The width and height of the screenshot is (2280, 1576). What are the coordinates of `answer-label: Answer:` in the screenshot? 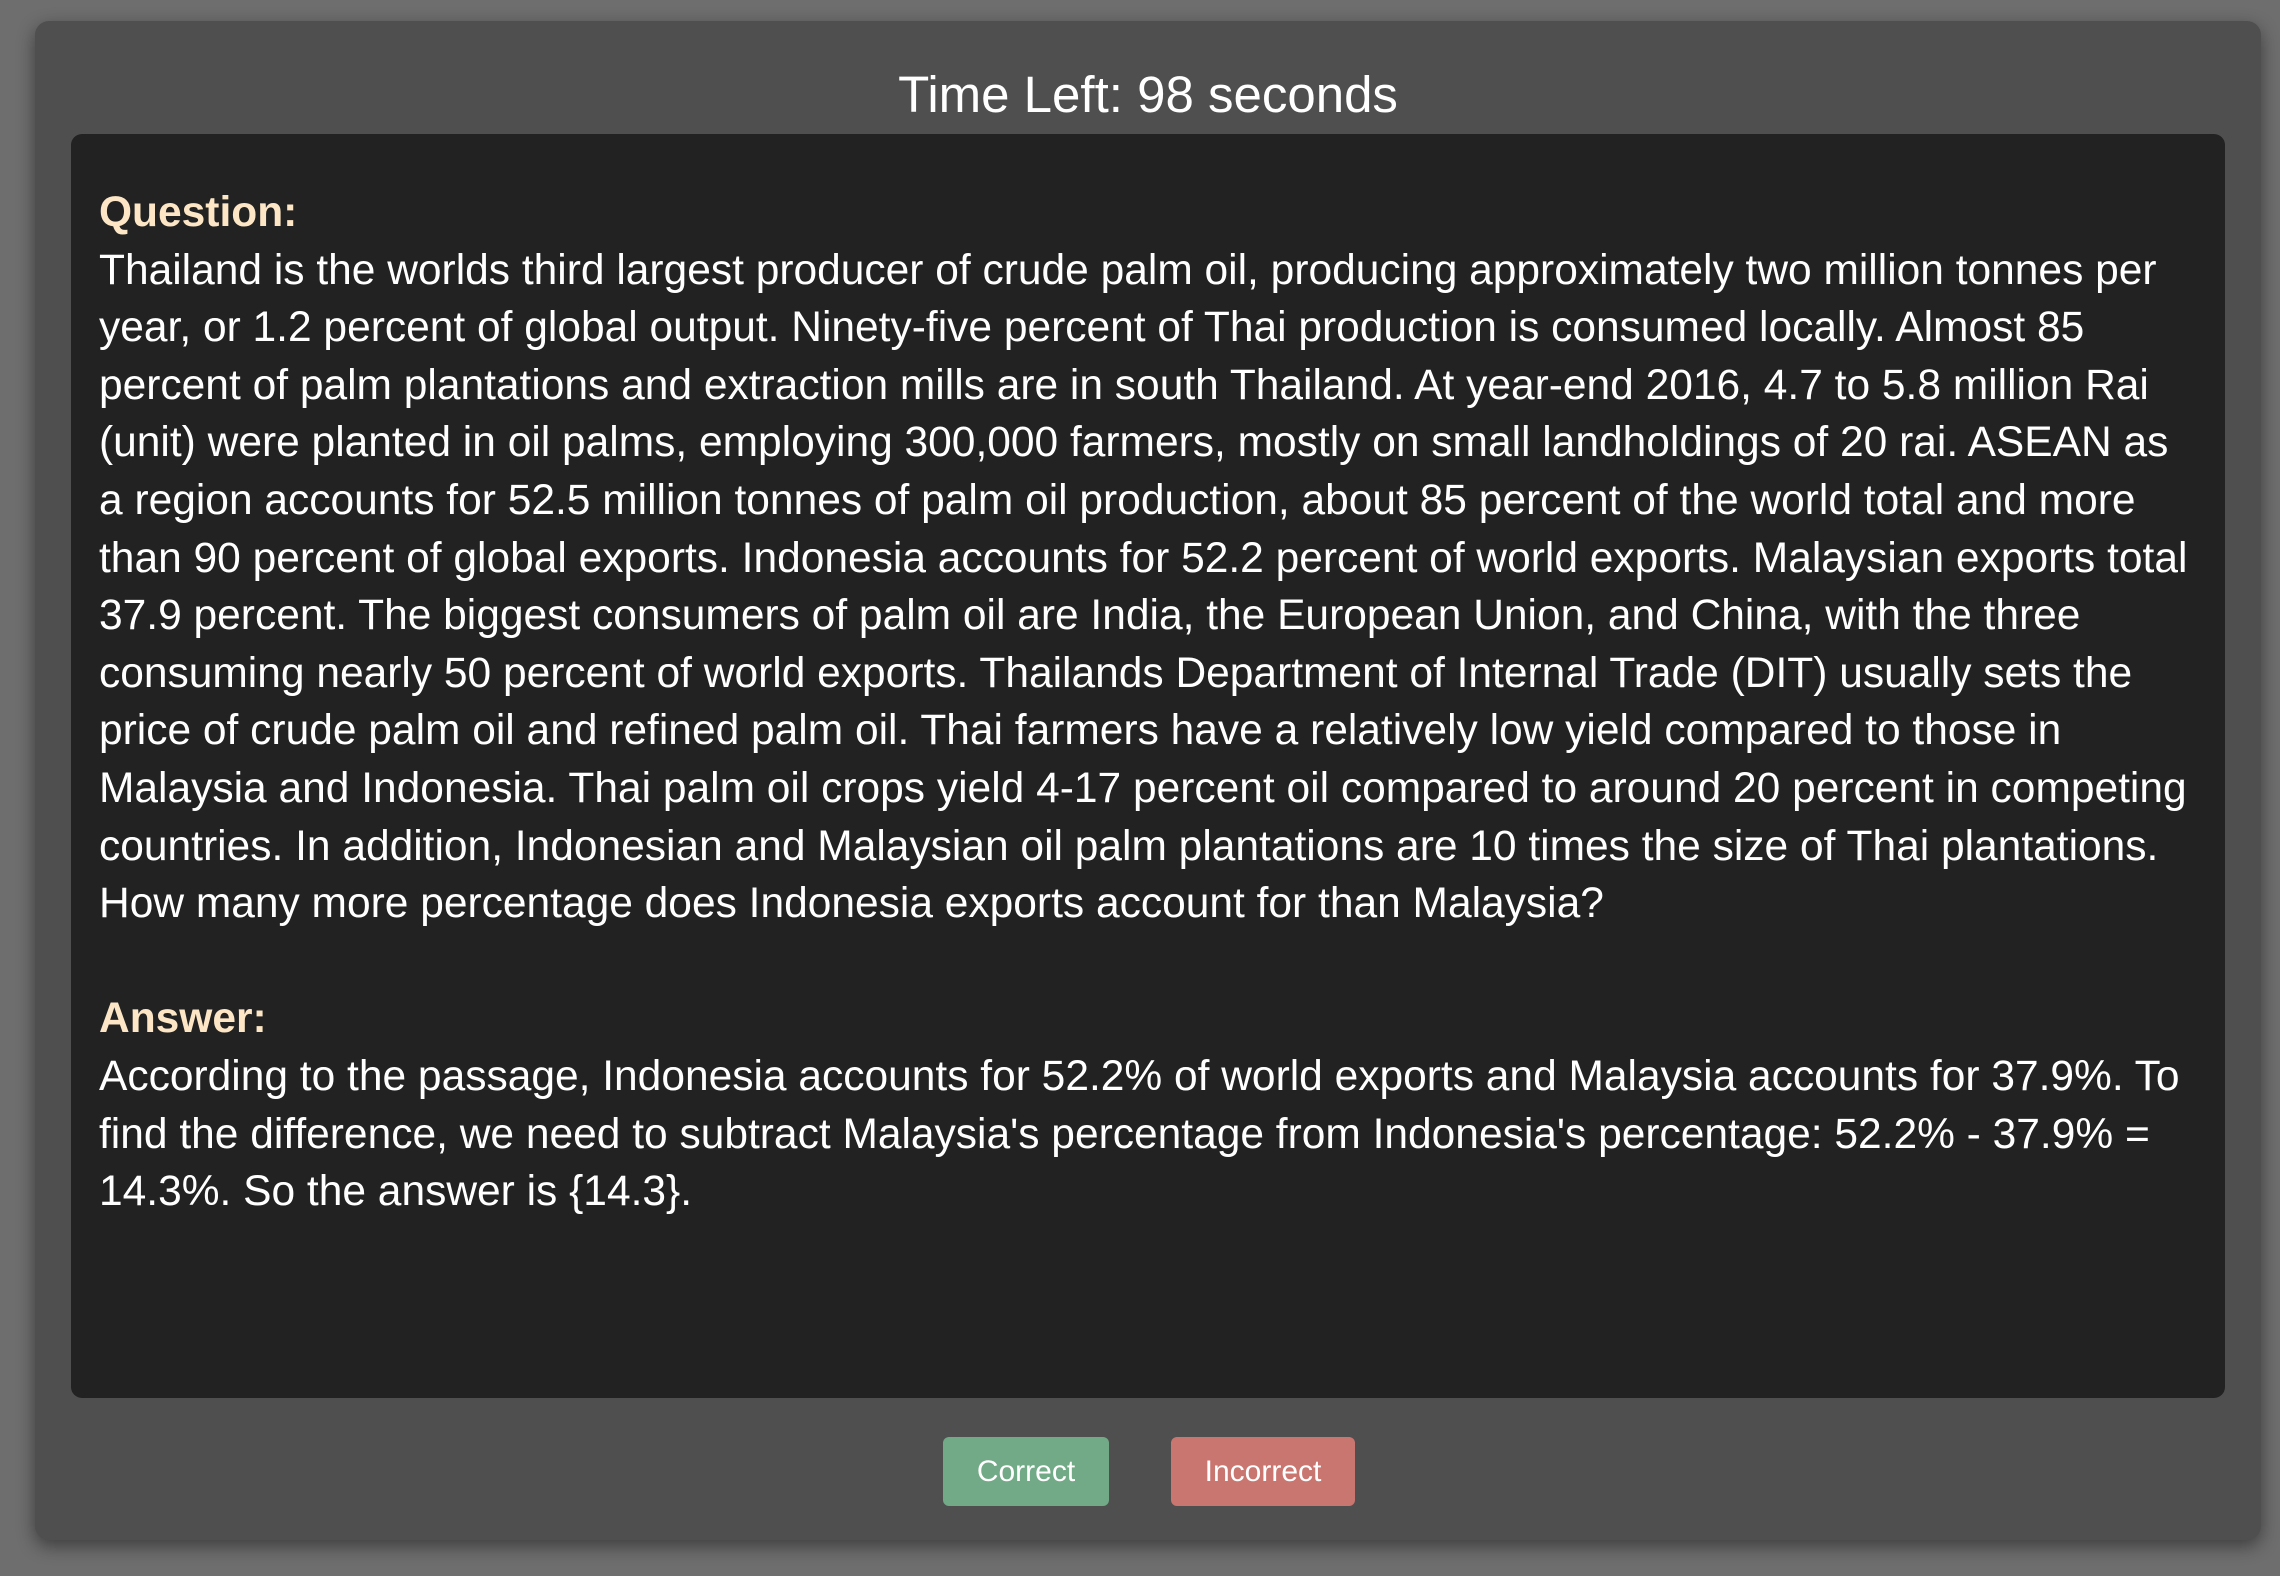 It's located at (183, 1019).